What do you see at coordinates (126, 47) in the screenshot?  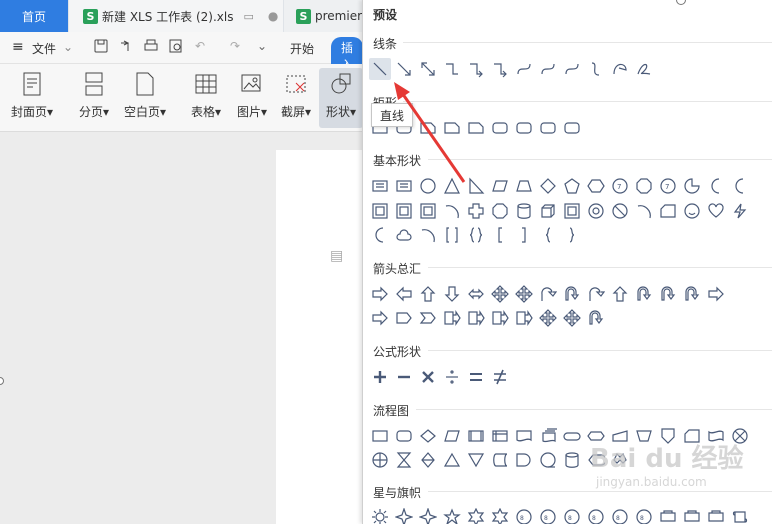 I see `export-icon` at bounding box center [126, 47].